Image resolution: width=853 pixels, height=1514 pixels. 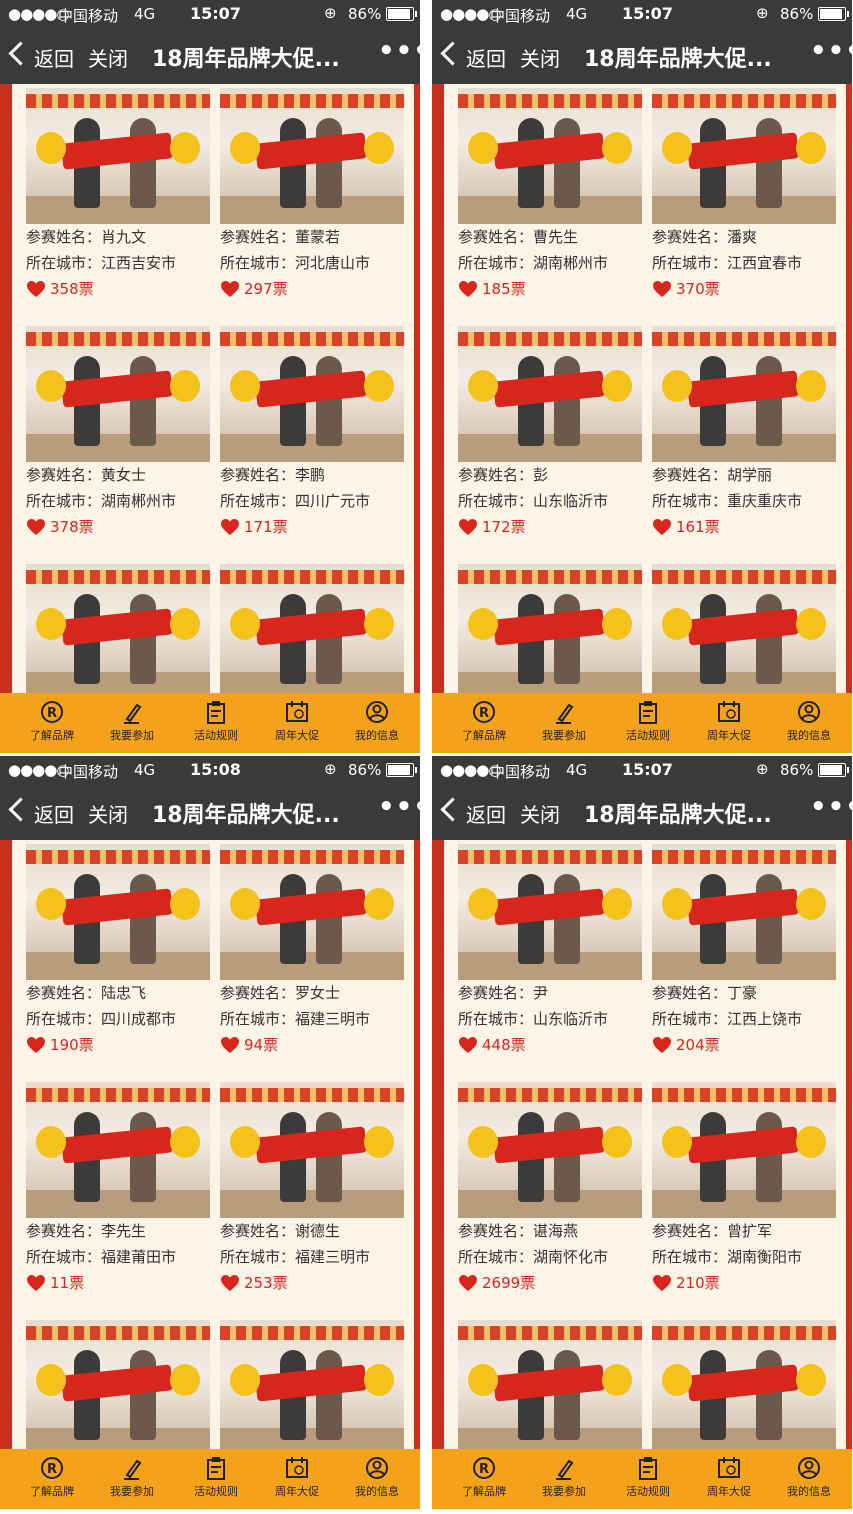 I want to click on vote-count: 172 票, so click(x=550, y=527).